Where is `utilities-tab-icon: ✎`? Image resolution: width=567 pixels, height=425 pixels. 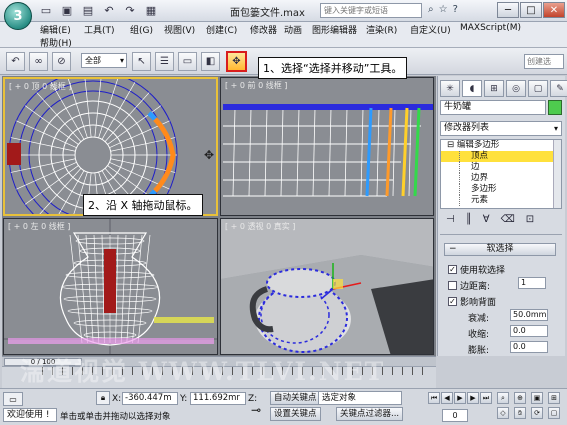 utilities-tab-icon: ✎ is located at coordinates (558, 88).